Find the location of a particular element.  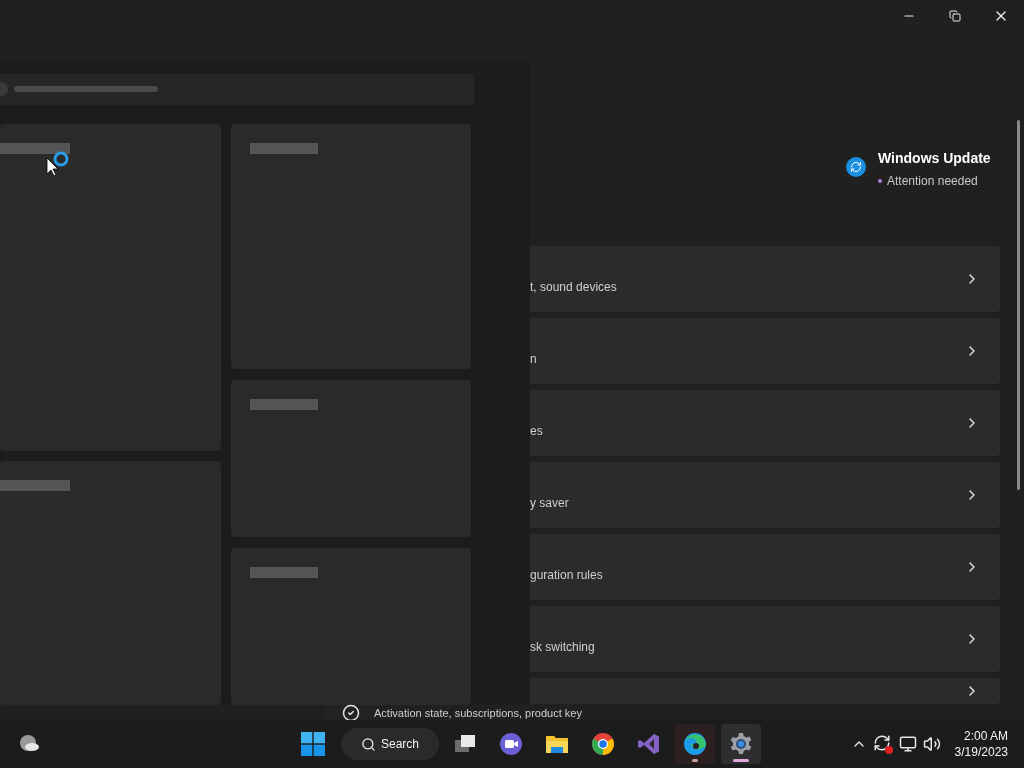

settings-row: sk switching is located at coordinates (765, 639).